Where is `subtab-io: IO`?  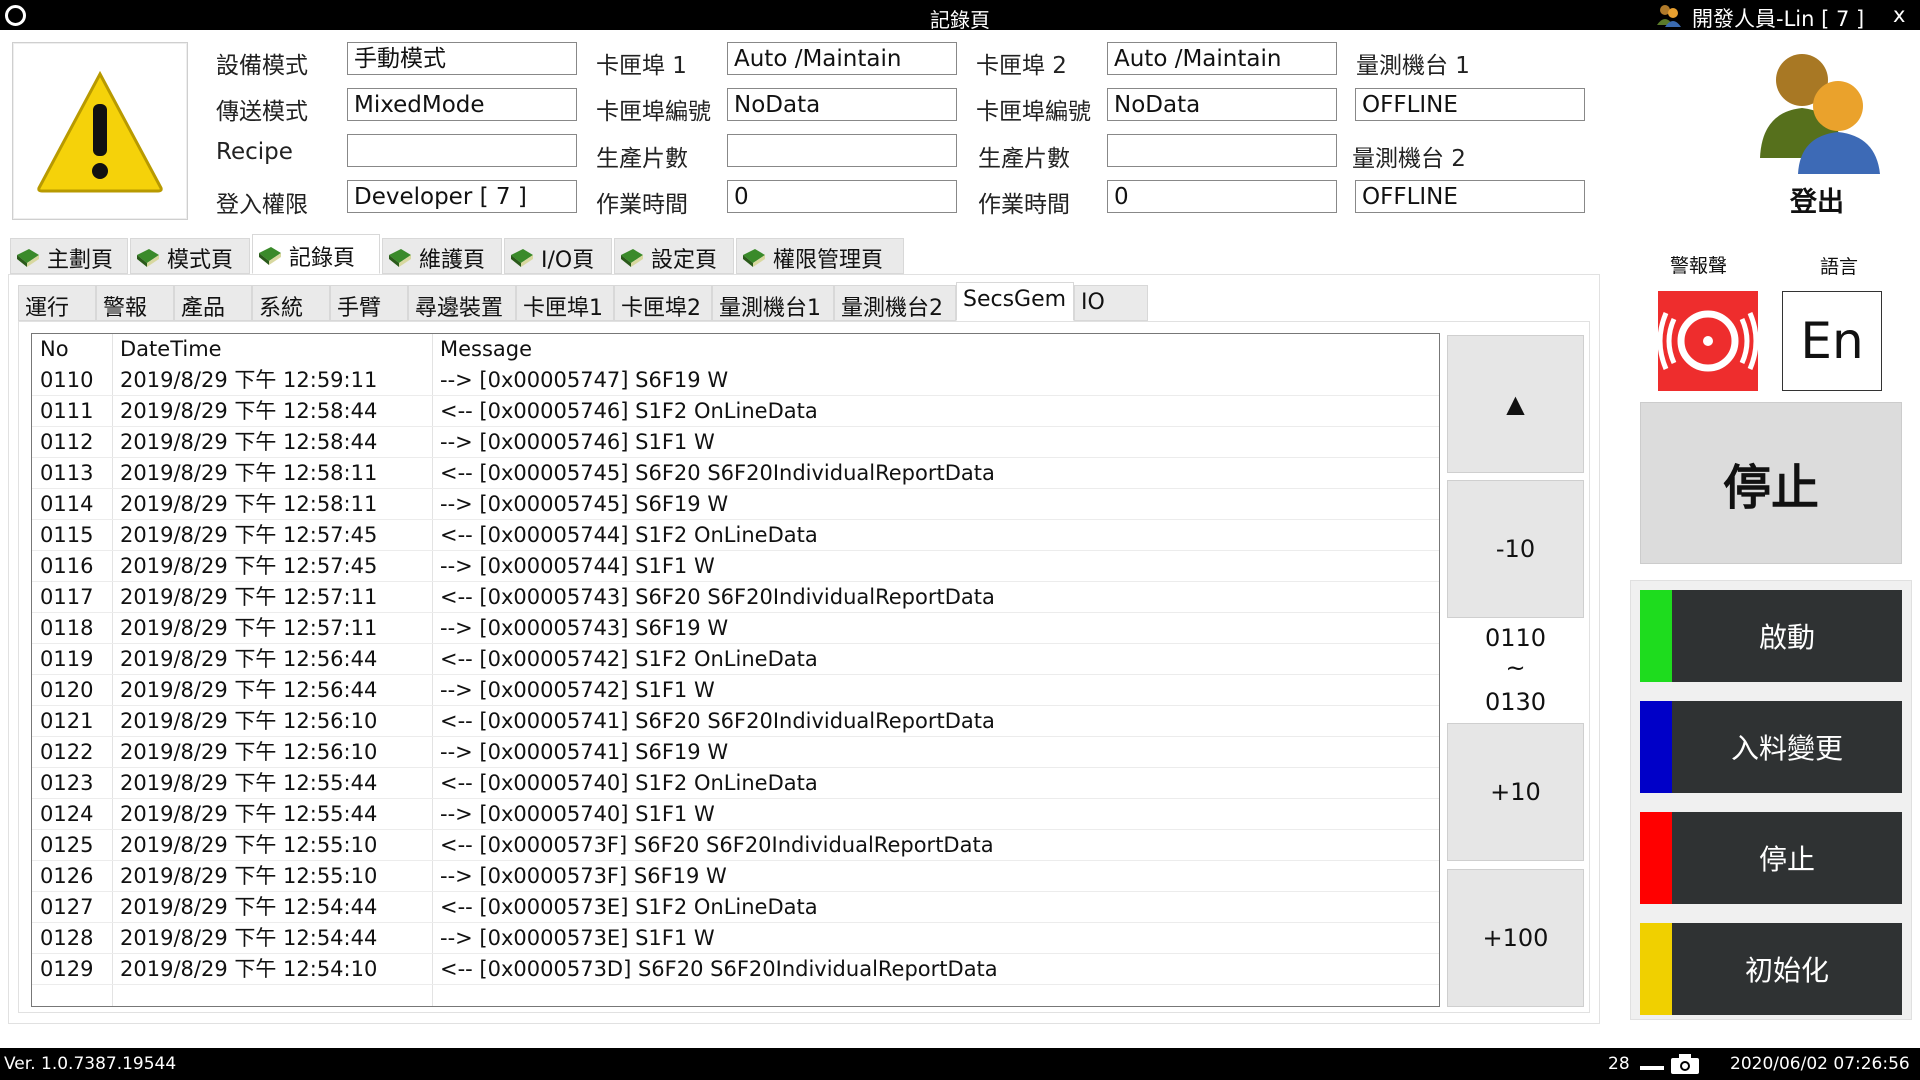
subtab-io: IO is located at coordinates (1111, 303).